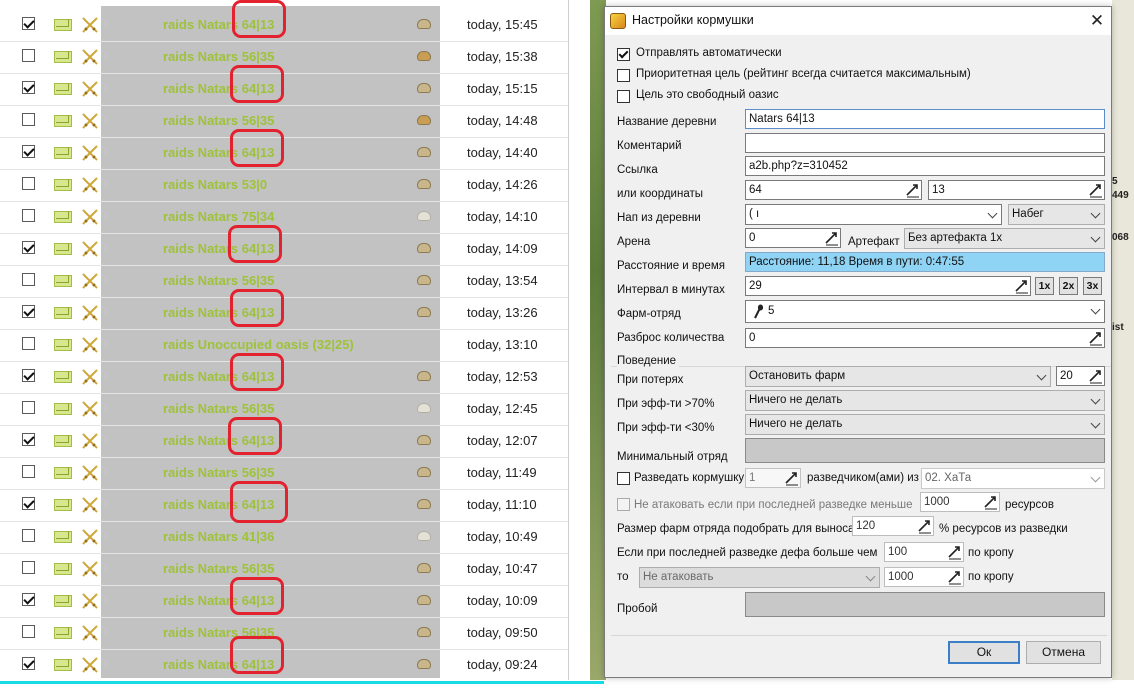  What do you see at coordinates (623, 54) in the screenshot?
I see `send-auto-checkbox` at bounding box center [623, 54].